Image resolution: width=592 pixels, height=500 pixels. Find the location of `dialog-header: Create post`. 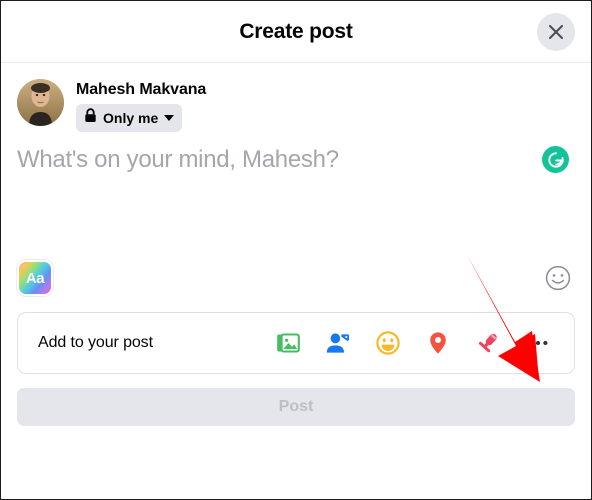

dialog-header: Create post is located at coordinates (296, 31).